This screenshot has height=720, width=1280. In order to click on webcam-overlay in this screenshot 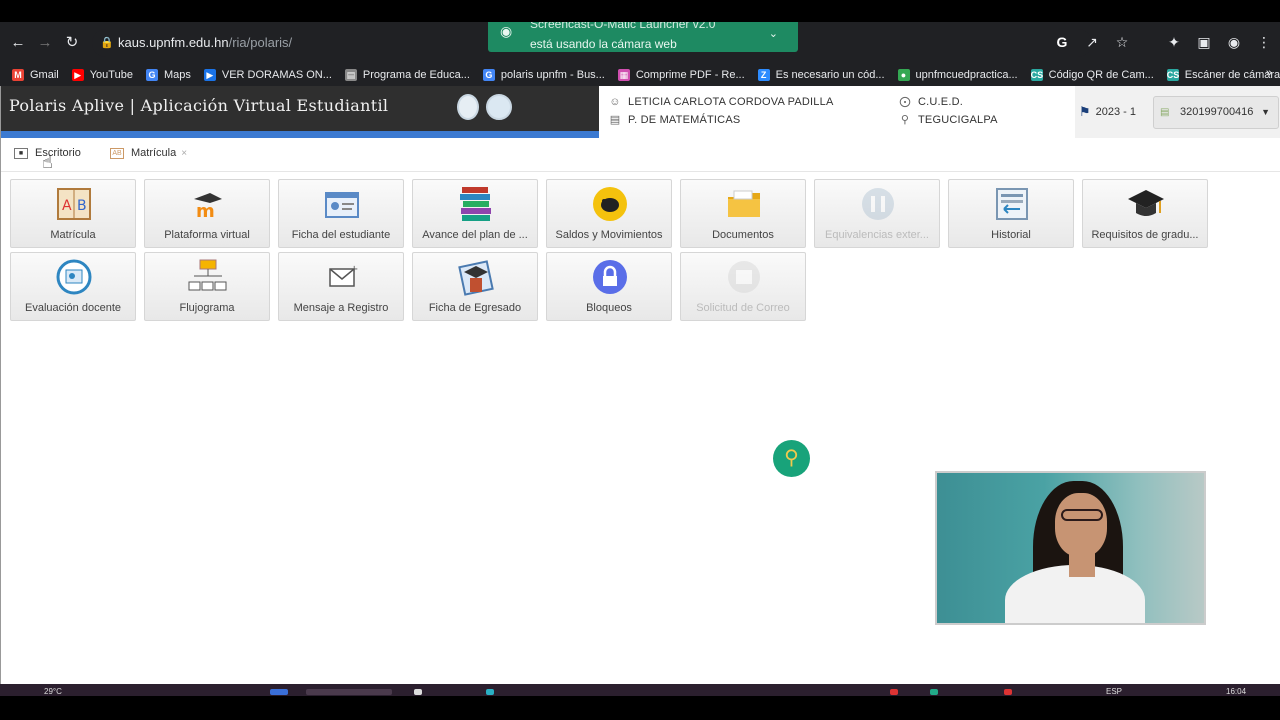, I will do `click(1070, 548)`.